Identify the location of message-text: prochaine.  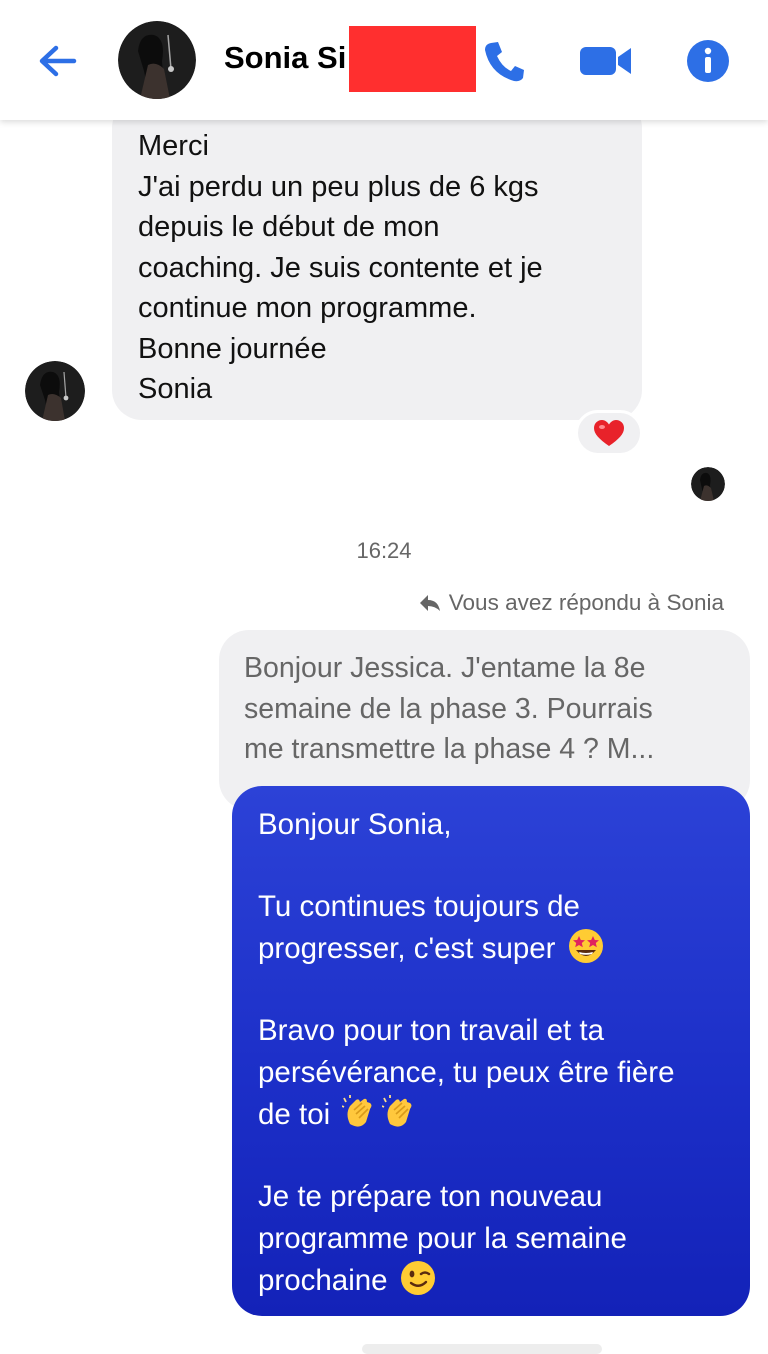
(323, 1280).